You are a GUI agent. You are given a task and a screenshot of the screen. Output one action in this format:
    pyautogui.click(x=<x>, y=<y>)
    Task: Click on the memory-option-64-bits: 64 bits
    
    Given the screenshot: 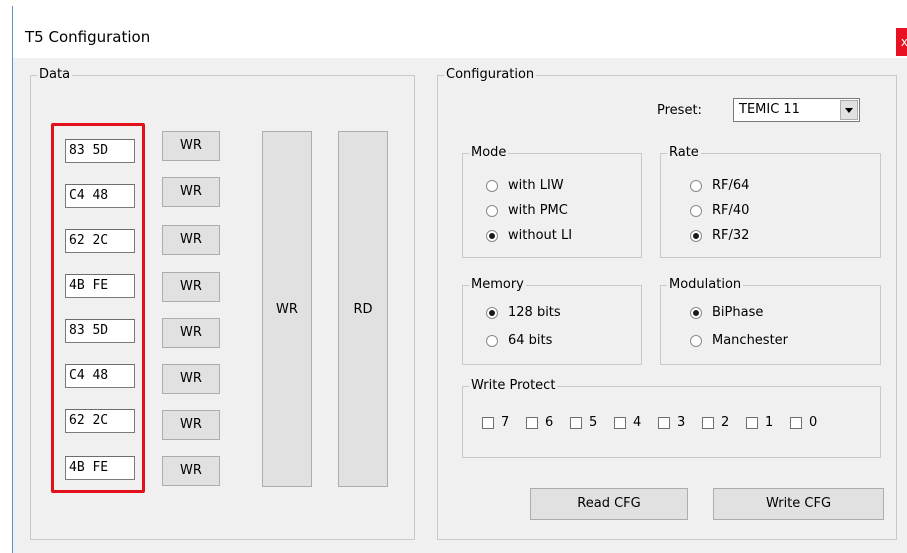 What is the action you would take?
    pyautogui.click(x=519, y=340)
    